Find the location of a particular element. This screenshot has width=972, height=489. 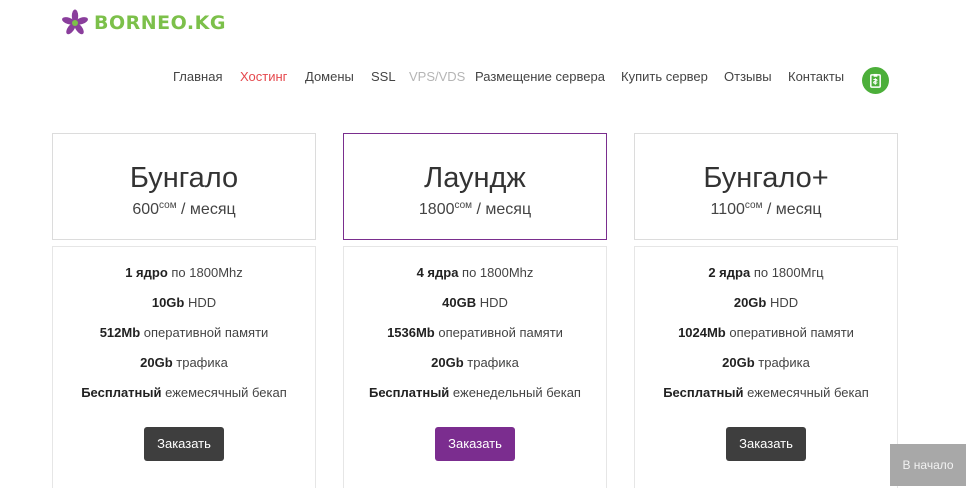

nav-item-home: Главная is located at coordinates (197, 76).